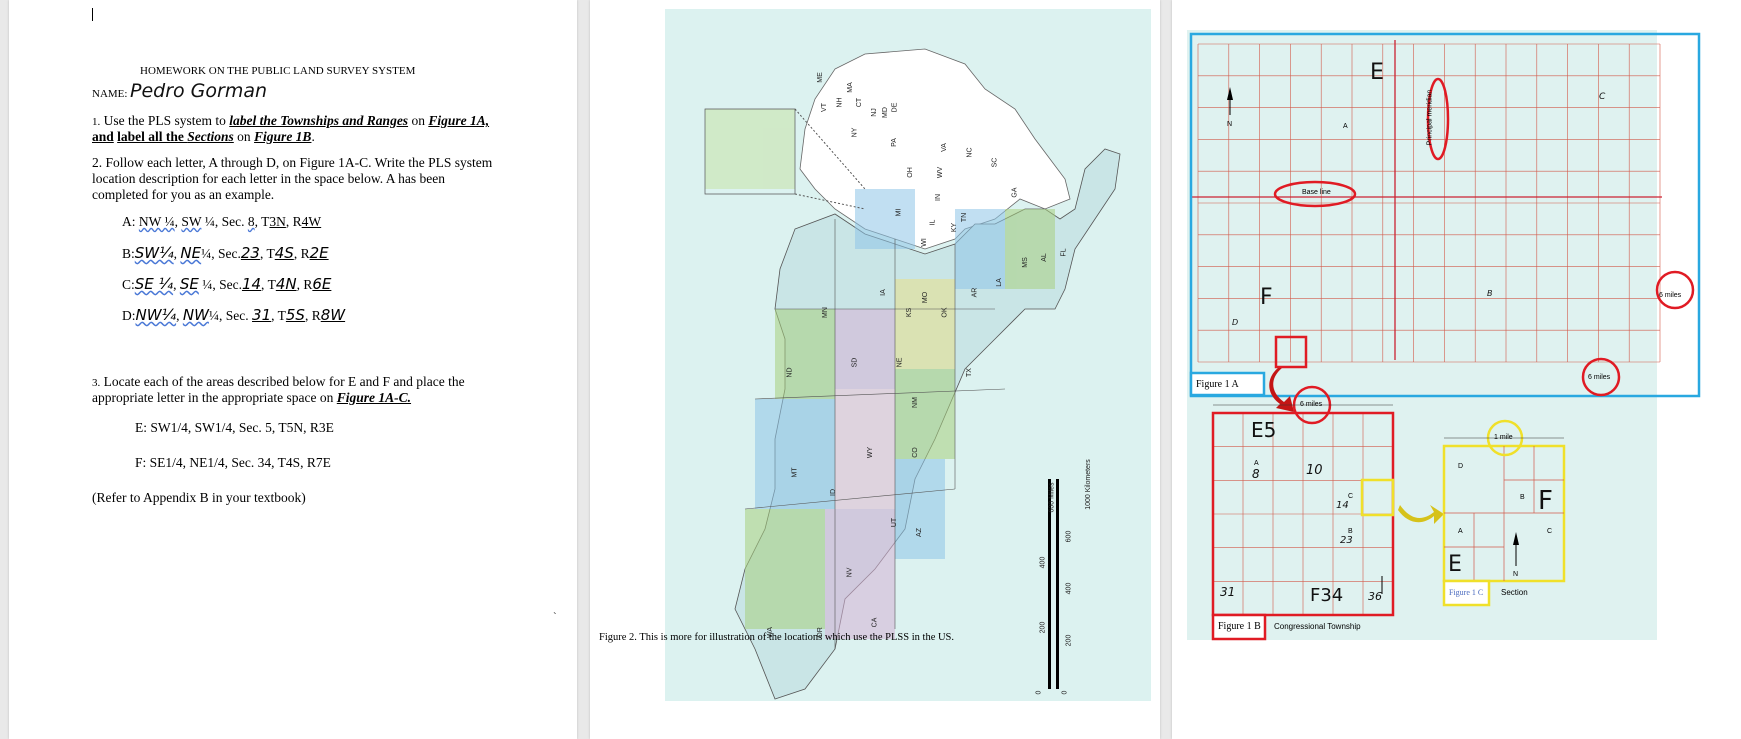 Image resolution: width=1741 pixels, height=739 pixels. I want to click on handwritten-31: 31, so click(1227, 592).